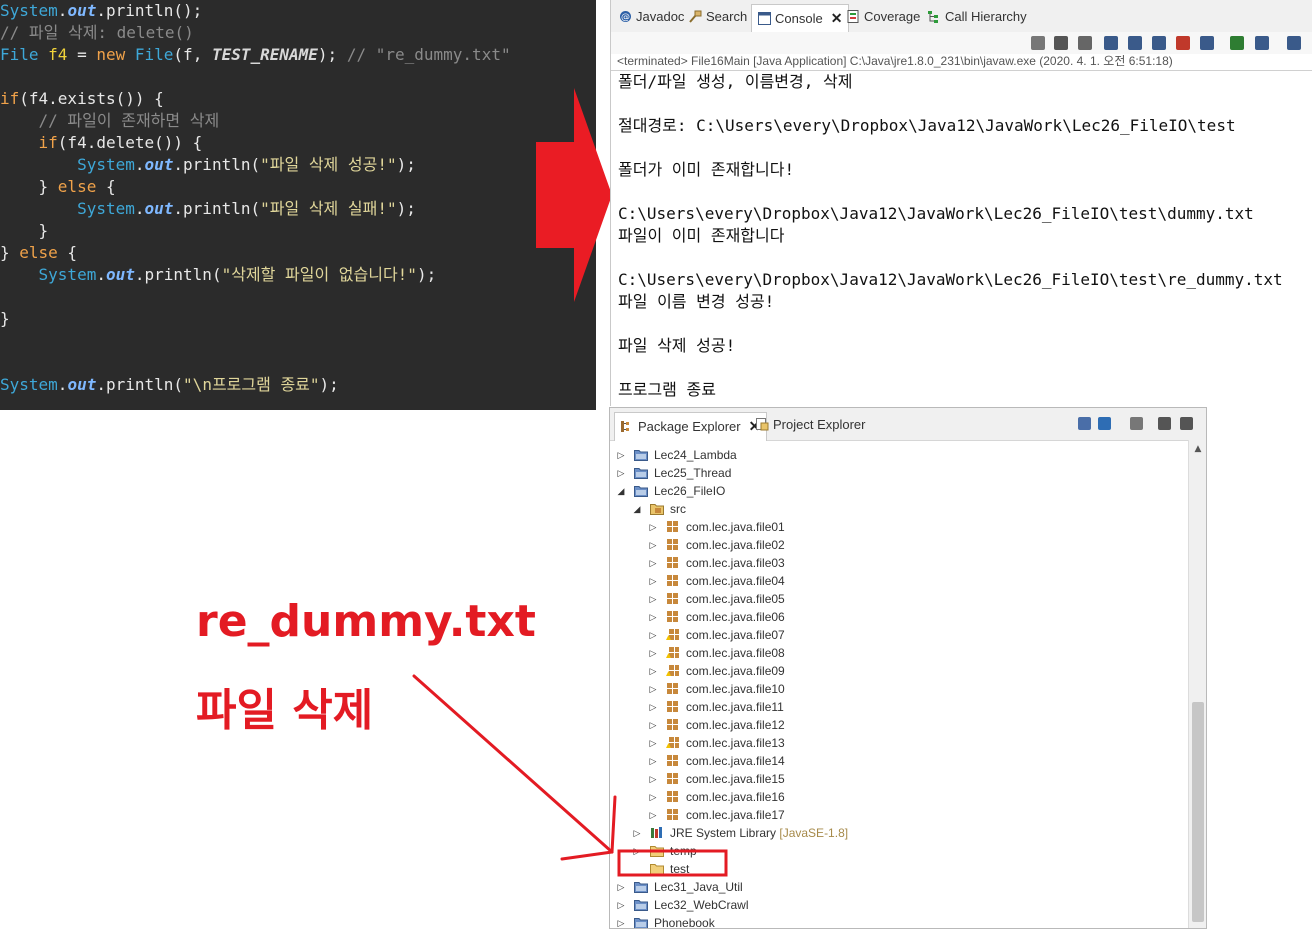 This screenshot has height=929, width=1312. I want to click on tab-project-explorer: Project Explorer, so click(810, 425).